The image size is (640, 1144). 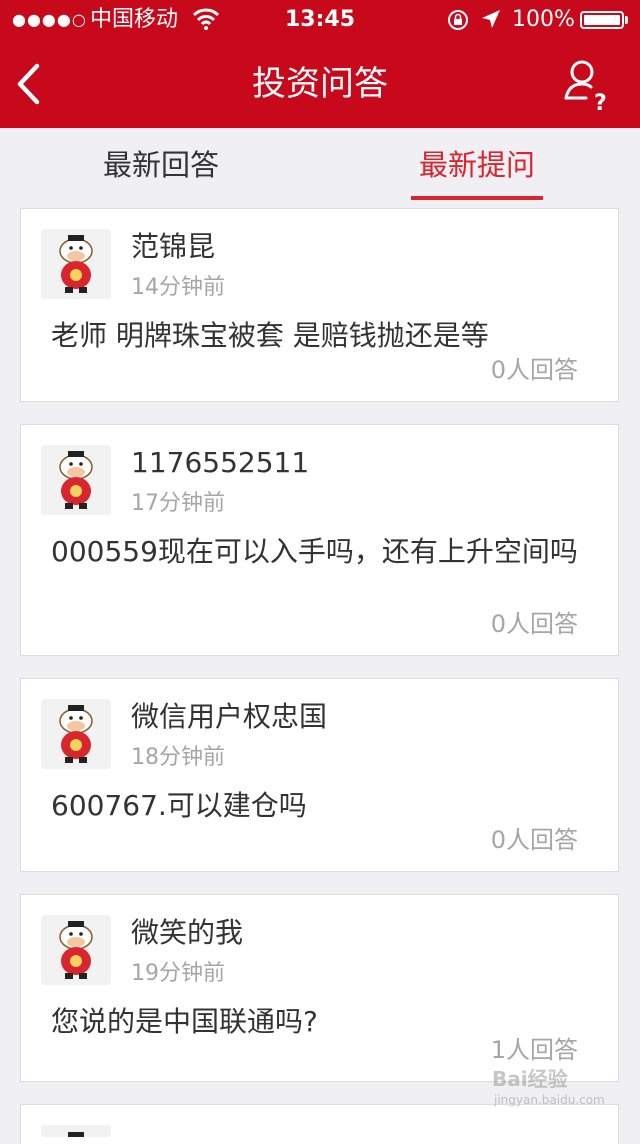 I want to click on active-tab-indicator, so click(x=477, y=198).